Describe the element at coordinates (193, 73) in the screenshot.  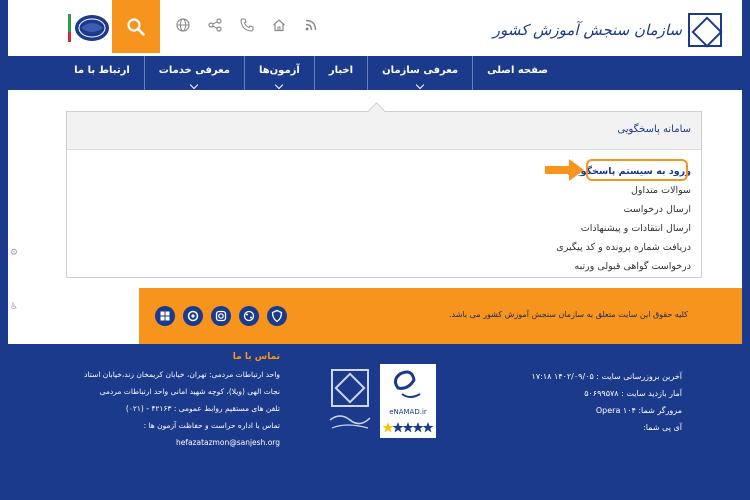
I see `nav-item-services: معرفی خدمات` at that location.